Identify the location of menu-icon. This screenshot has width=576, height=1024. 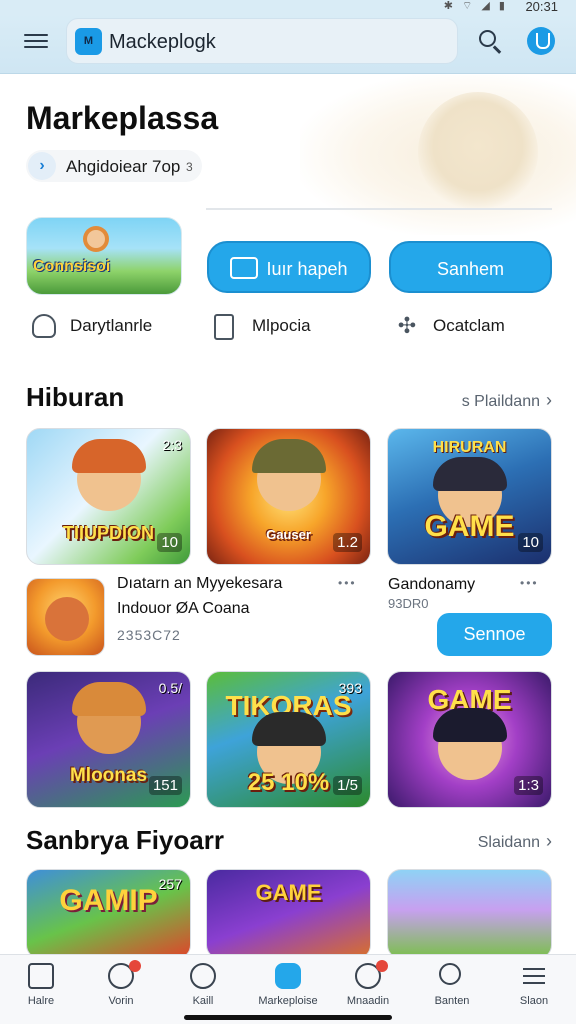
(534, 976).